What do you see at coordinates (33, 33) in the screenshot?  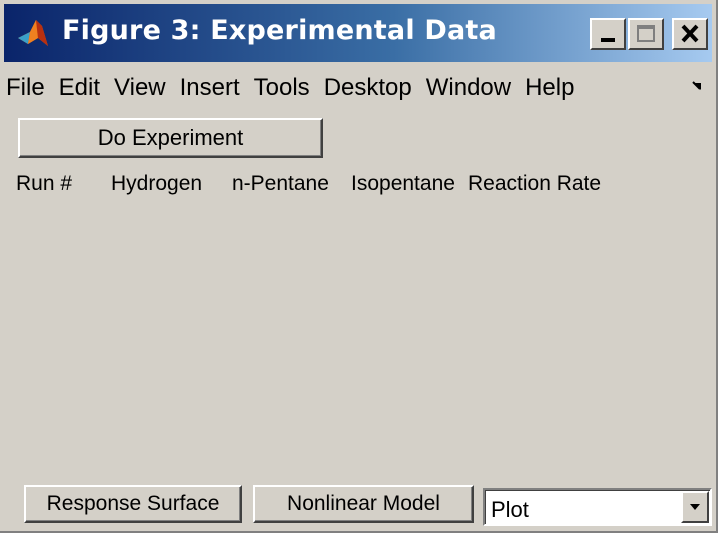 I see `matlab-logo-icon` at bounding box center [33, 33].